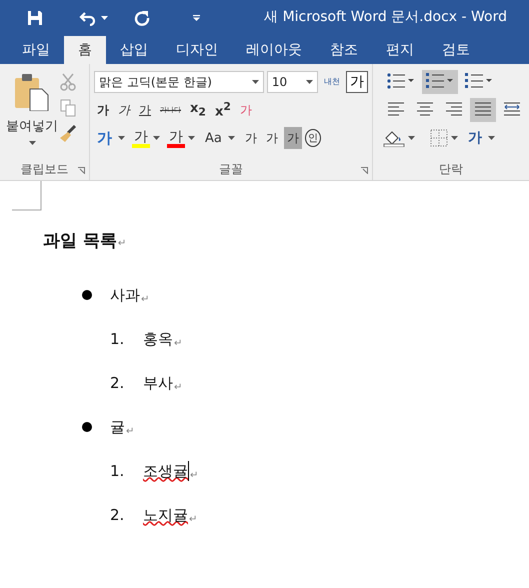 This screenshot has height=588, width=529. What do you see at coordinates (165, 515) in the screenshot?
I see `list-item-text: 노지귤` at bounding box center [165, 515].